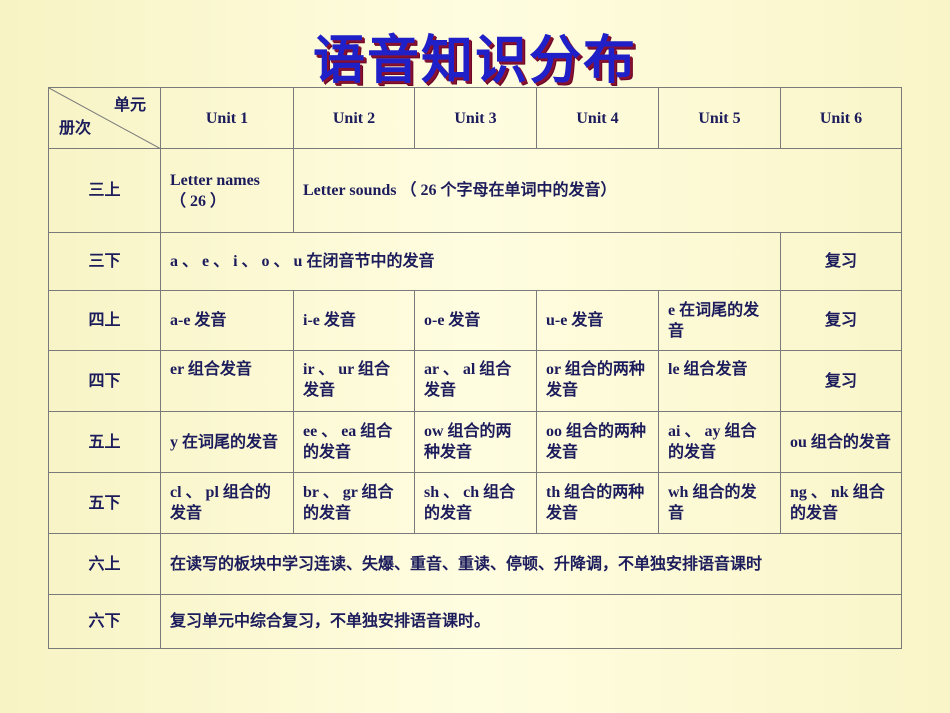 This screenshot has height=713, width=950. I want to click on row-label: 六下, so click(104, 621).